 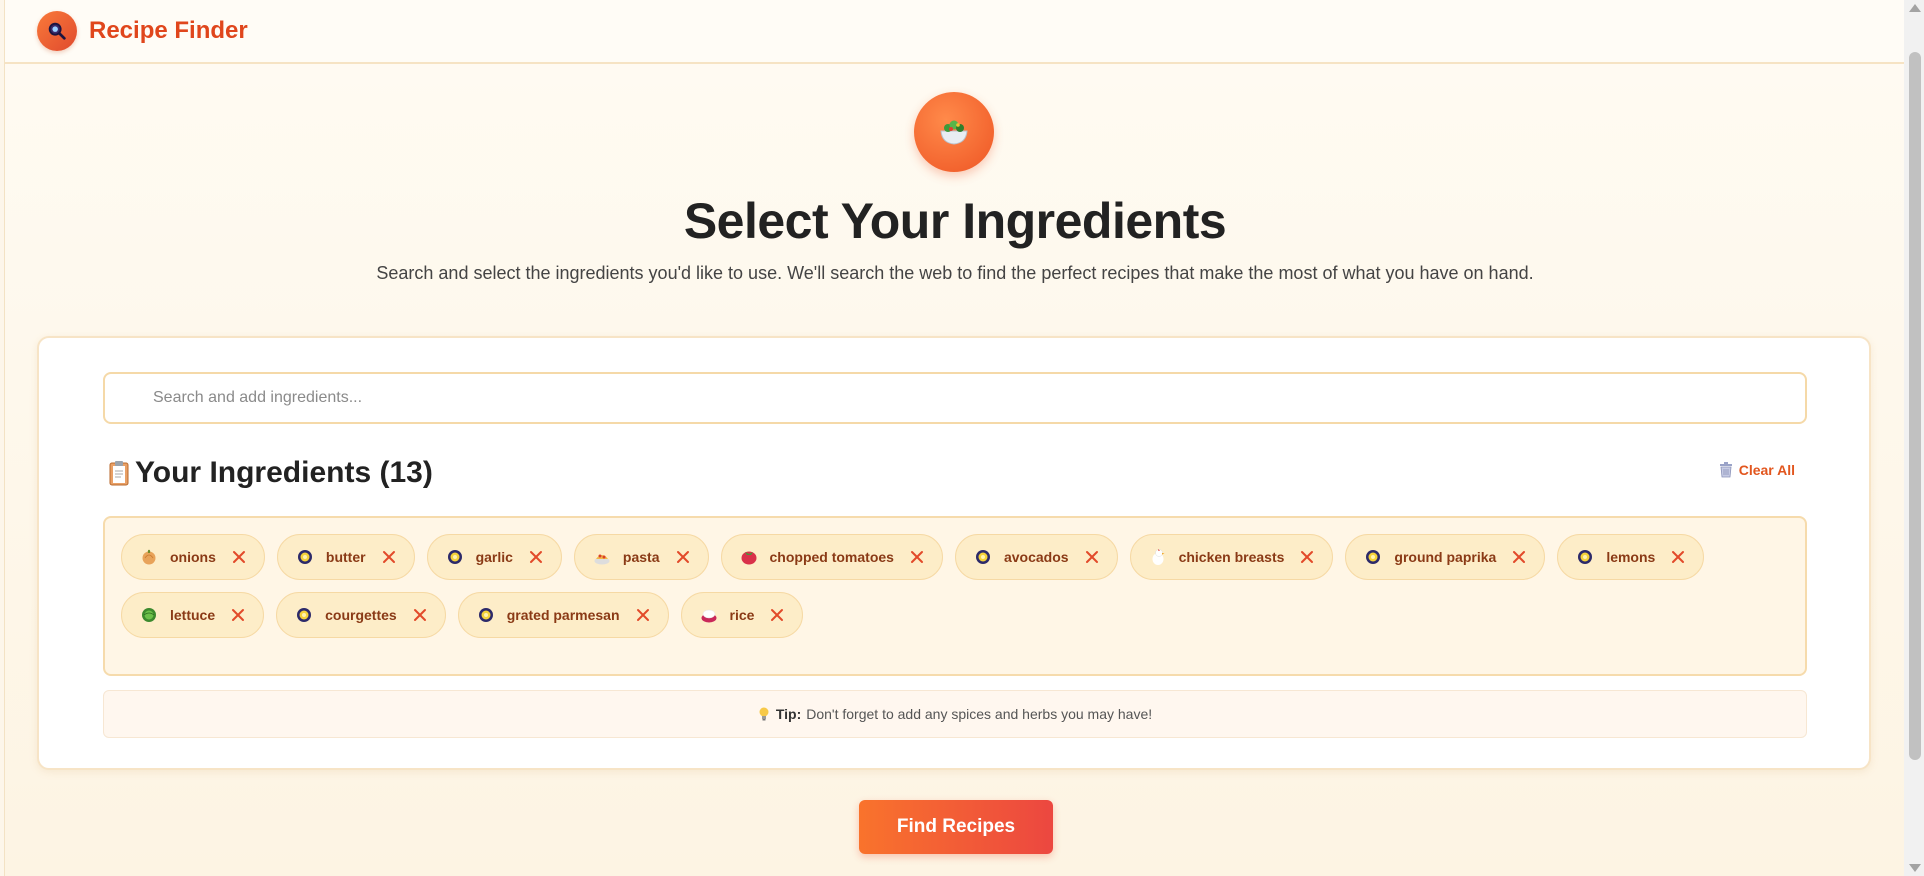 I want to click on ingredient-chip-label: lettuce, so click(x=193, y=615).